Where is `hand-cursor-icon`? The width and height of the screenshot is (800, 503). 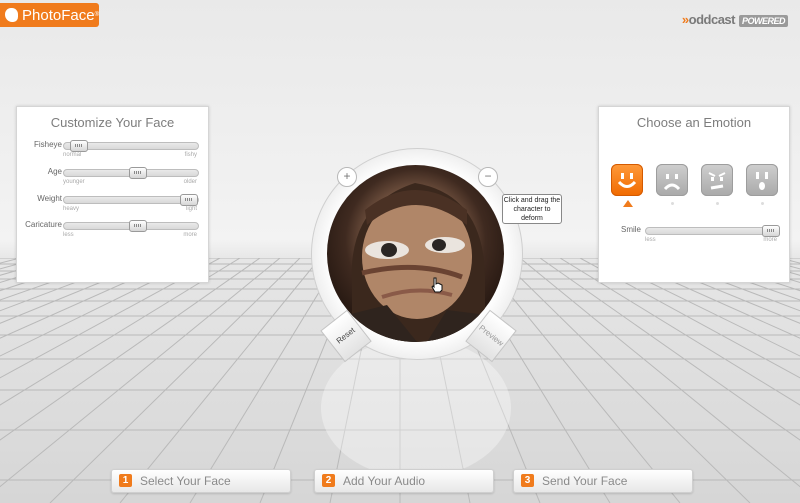
hand-cursor-icon is located at coordinates (437, 285).